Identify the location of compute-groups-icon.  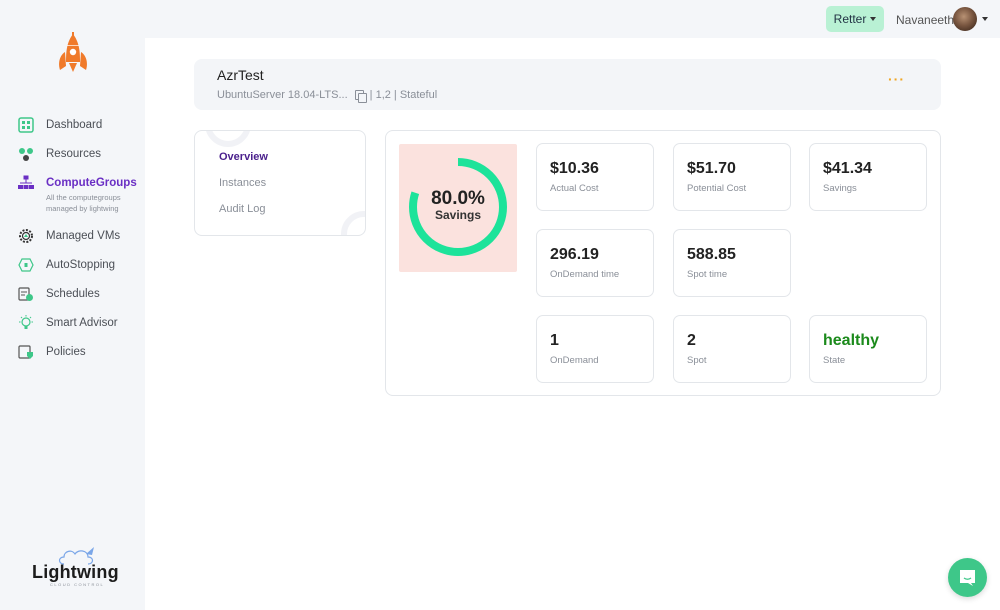
(26, 182).